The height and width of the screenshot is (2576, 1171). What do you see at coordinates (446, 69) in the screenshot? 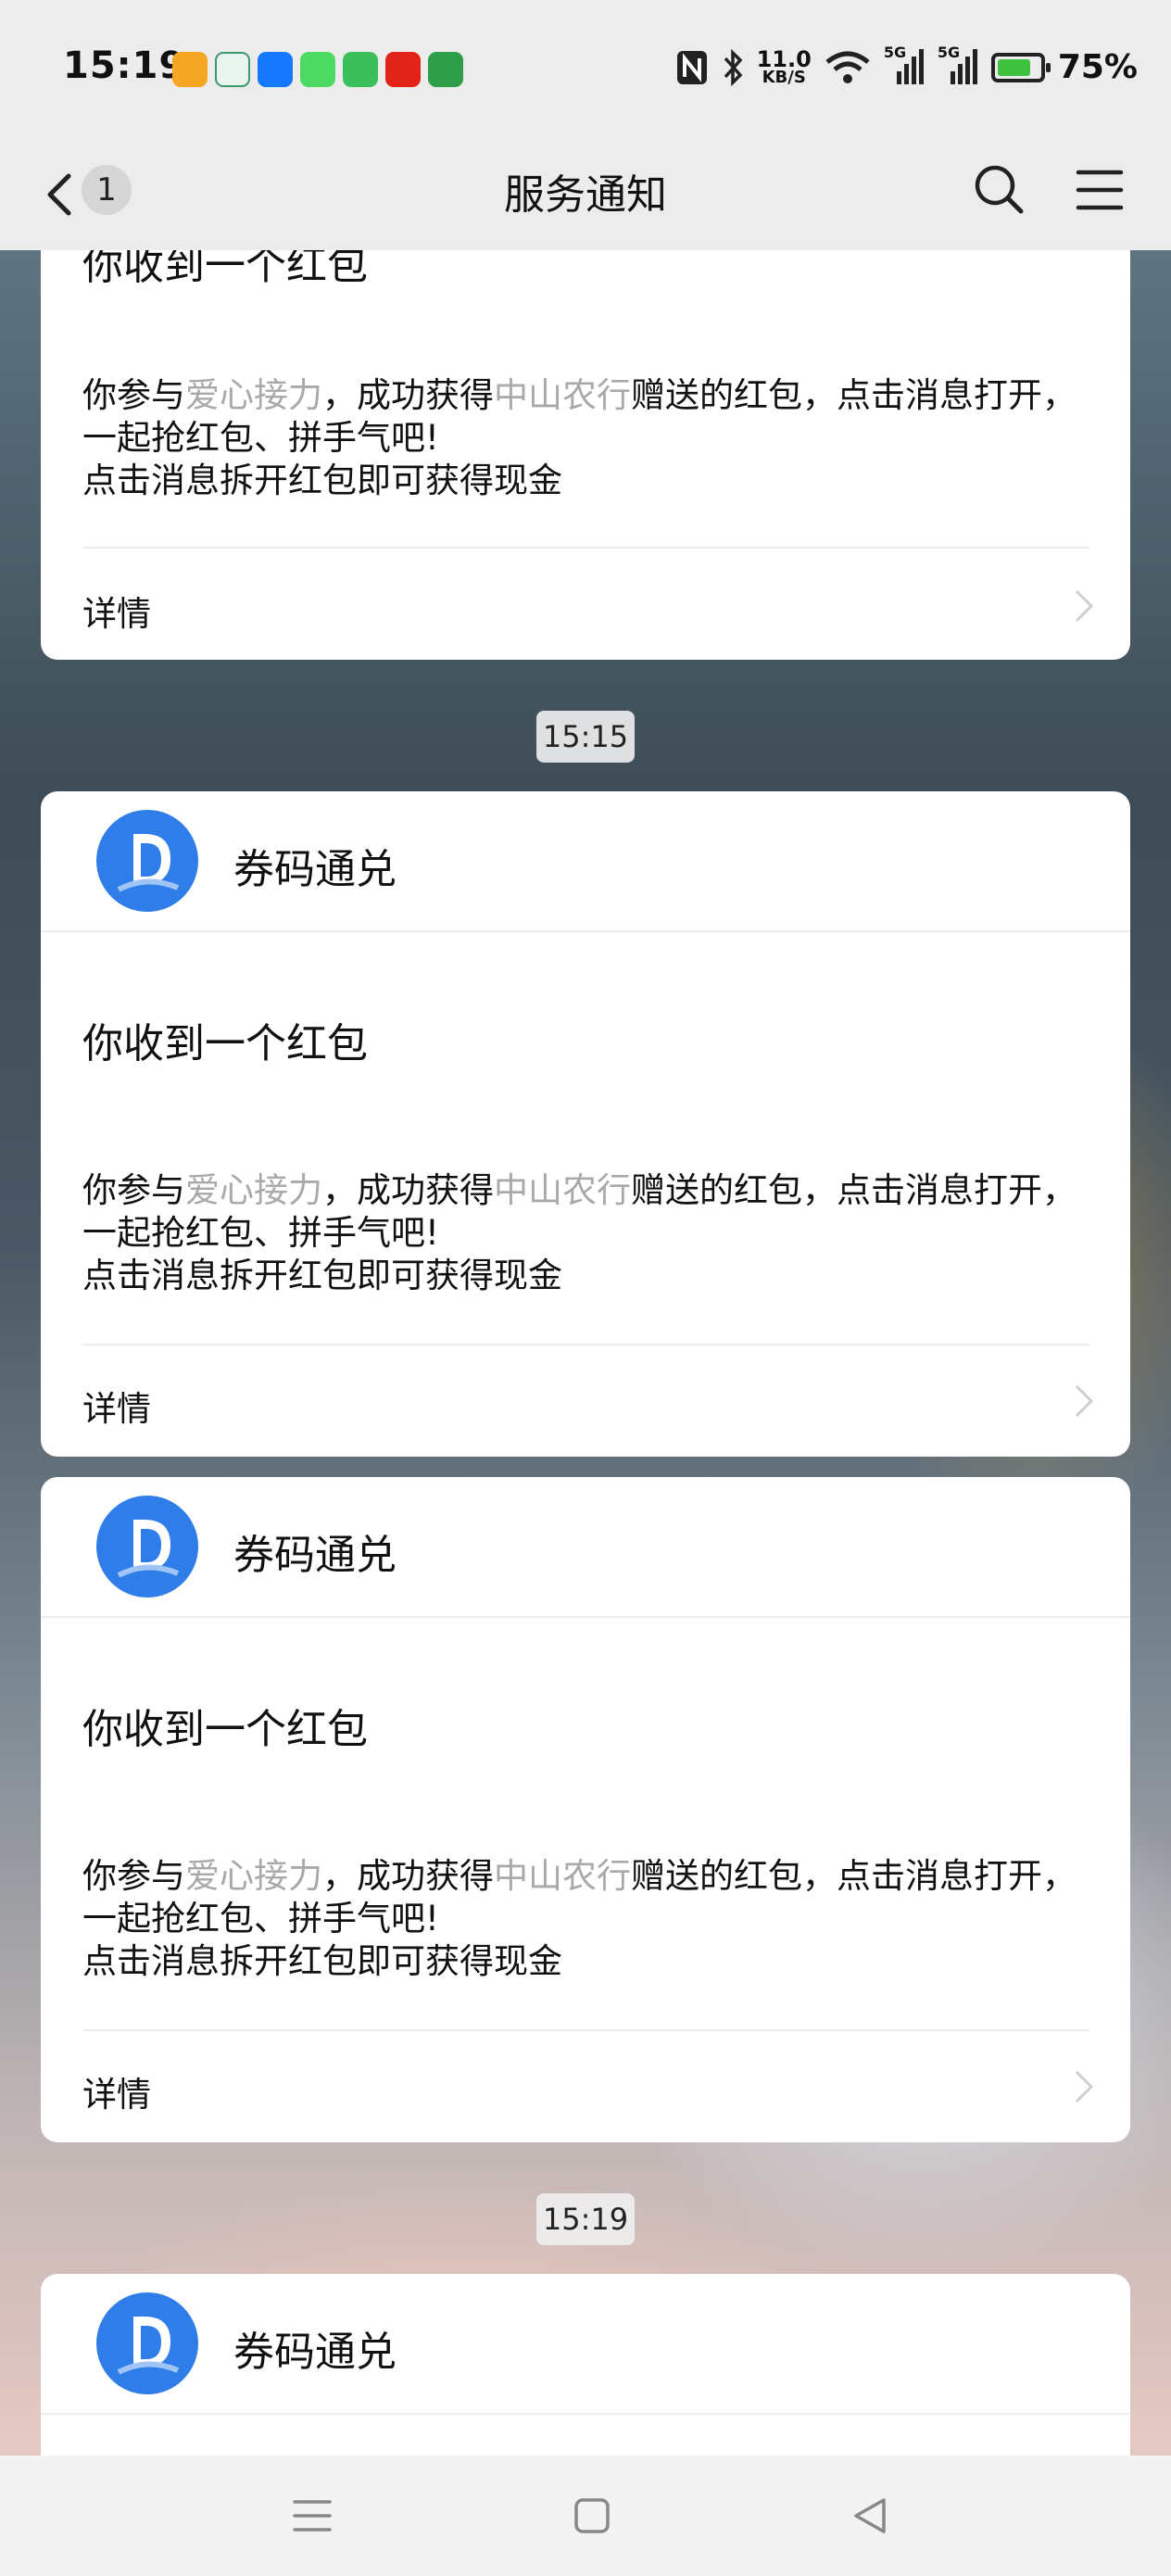
I see `oppo-icon` at bounding box center [446, 69].